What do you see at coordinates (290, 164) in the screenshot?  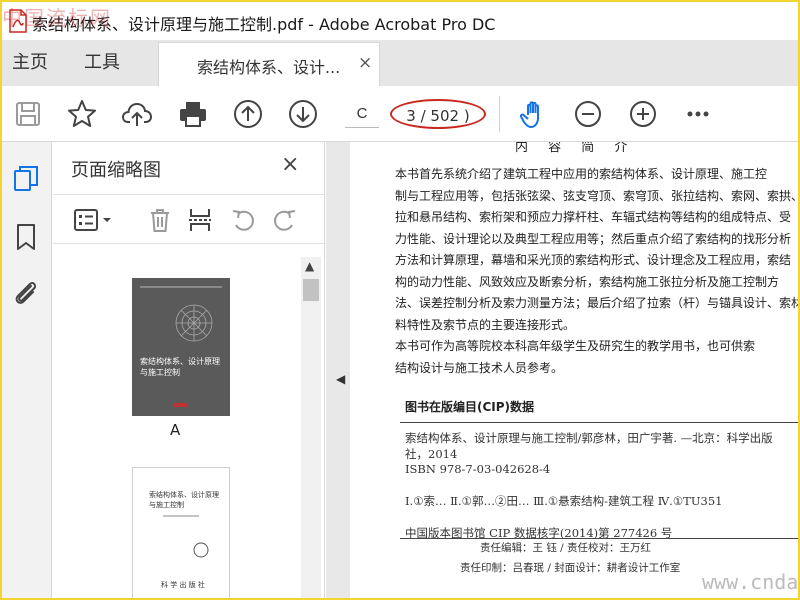 I see `close-panel-icon: ×` at bounding box center [290, 164].